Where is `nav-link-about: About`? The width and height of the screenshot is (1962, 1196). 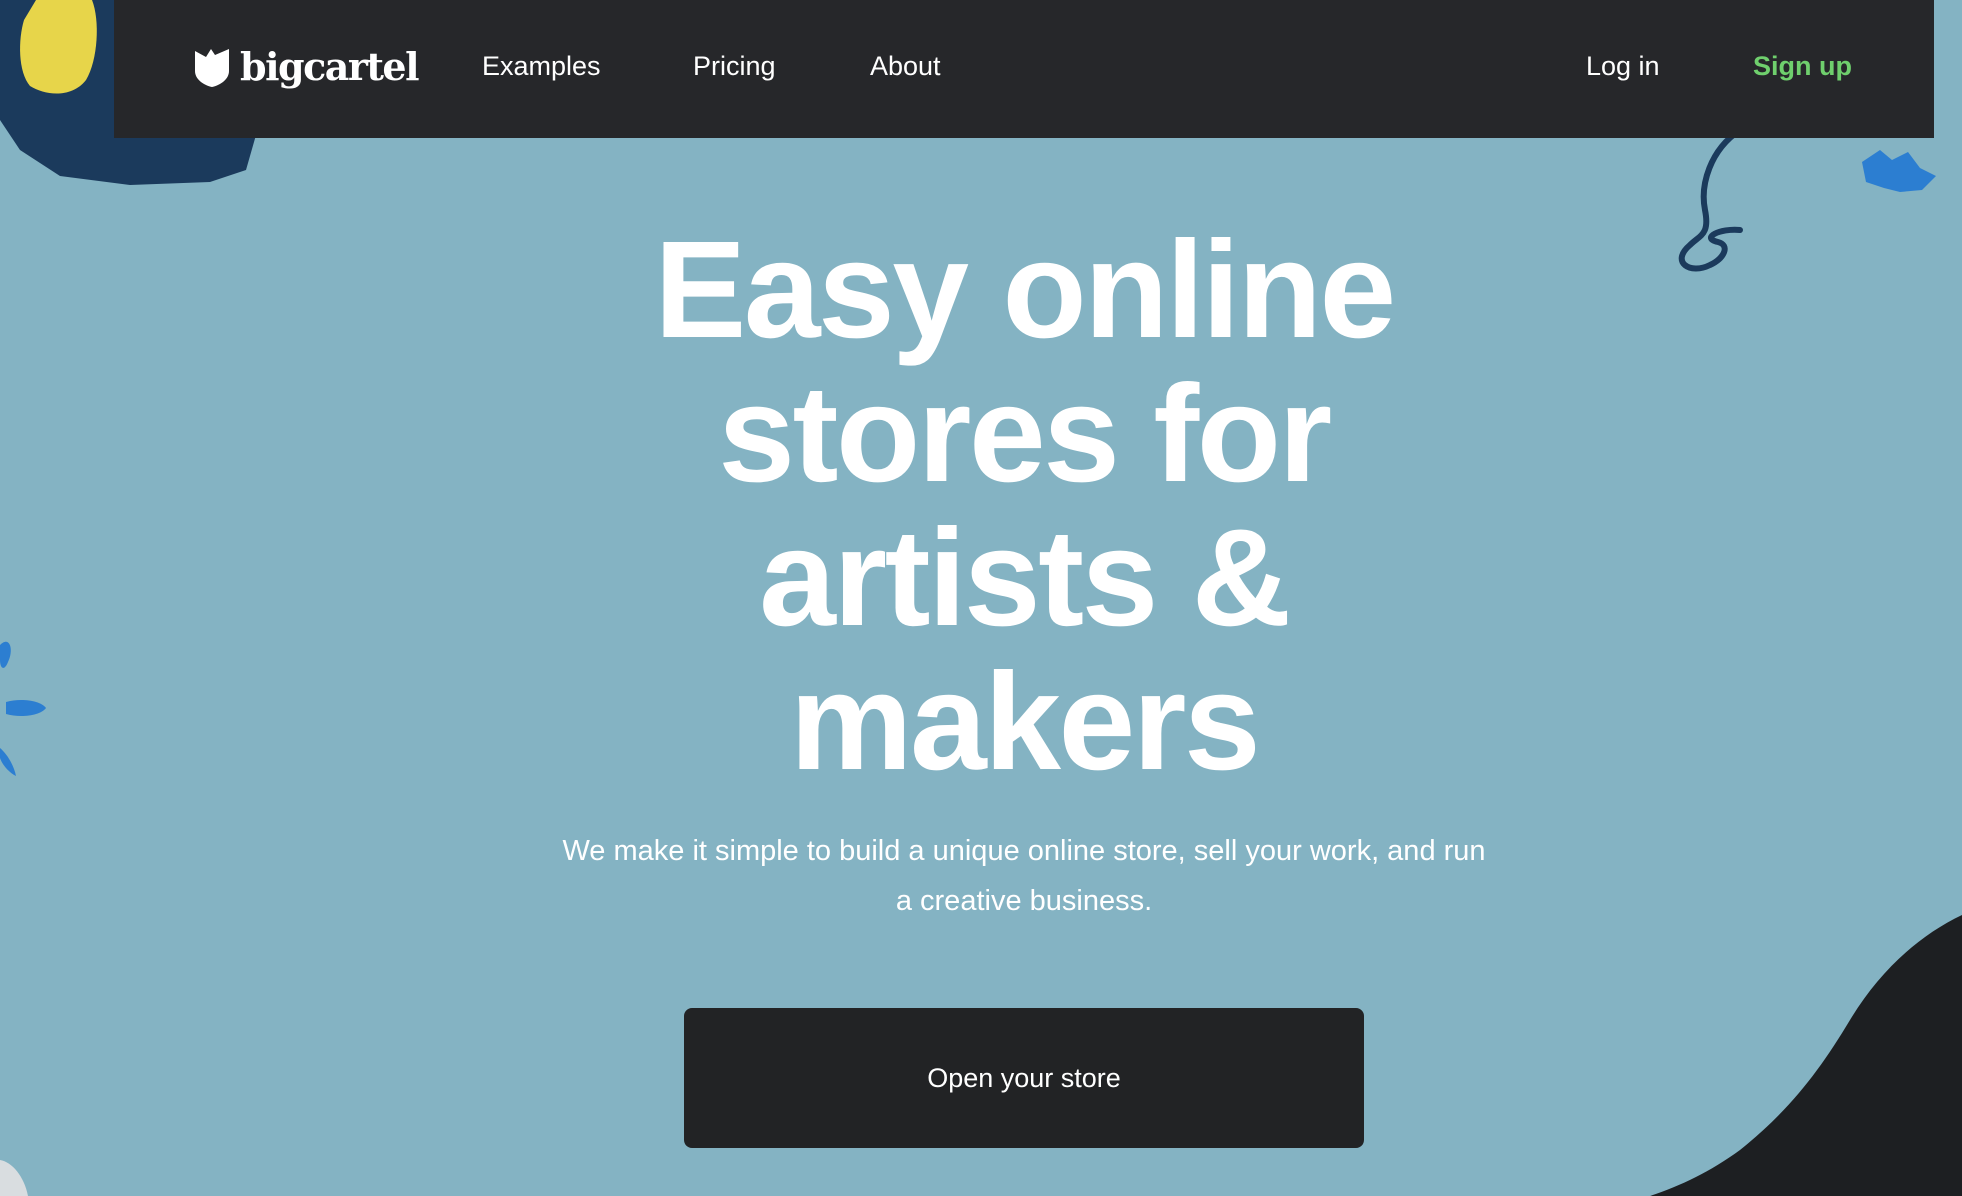
nav-link-about: About is located at coordinates (905, 66).